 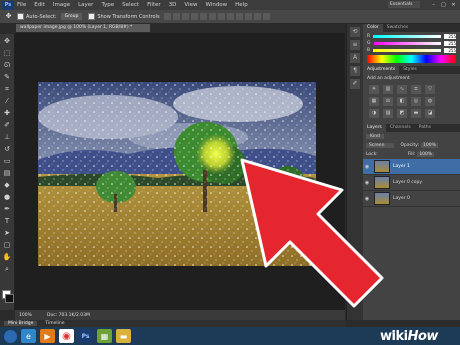 What do you see at coordinates (167, 16) in the screenshot?
I see `align-top-icon` at bounding box center [167, 16].